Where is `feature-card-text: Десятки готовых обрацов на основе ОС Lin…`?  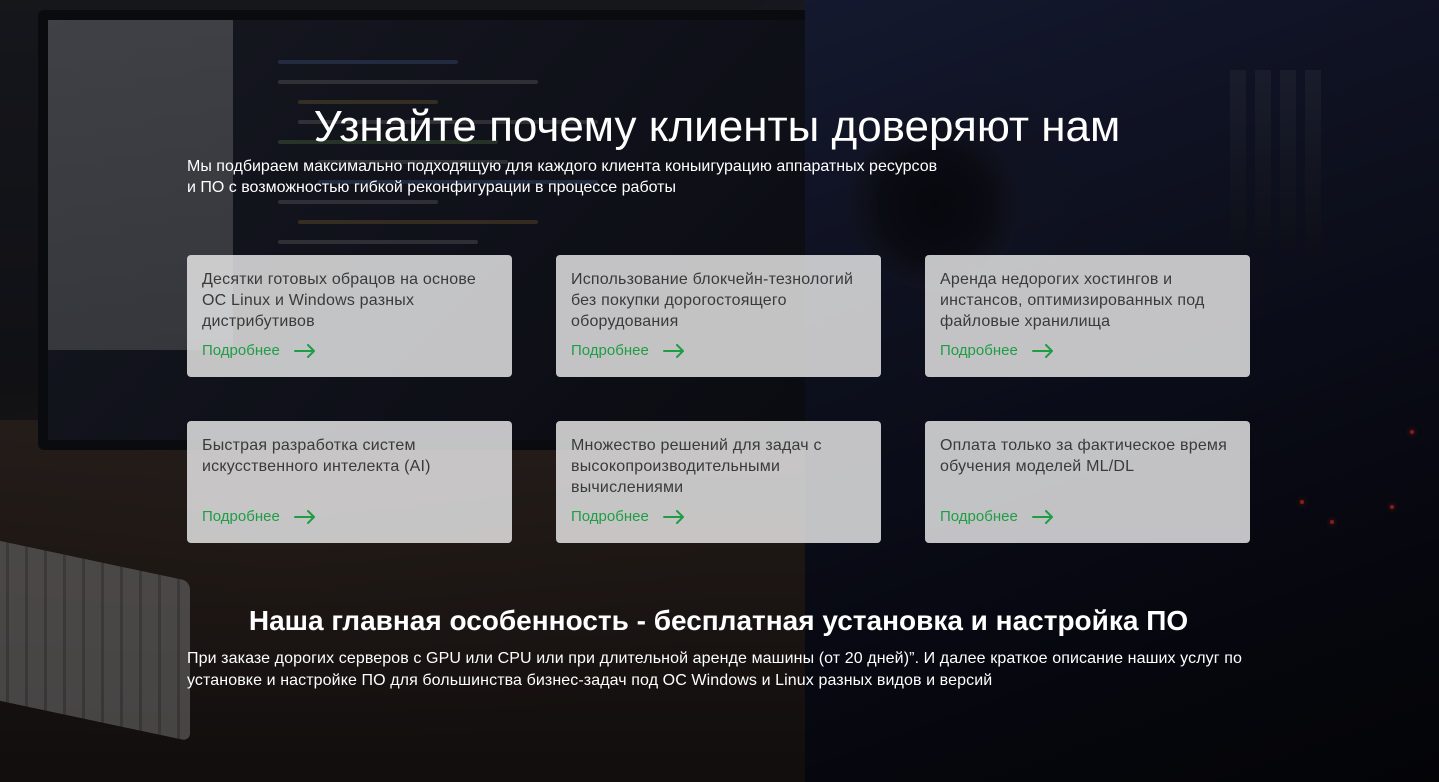
feature-card-text: Десятки готовых обрацов на основе ОС Lin… is located at coordinates (339, 300).